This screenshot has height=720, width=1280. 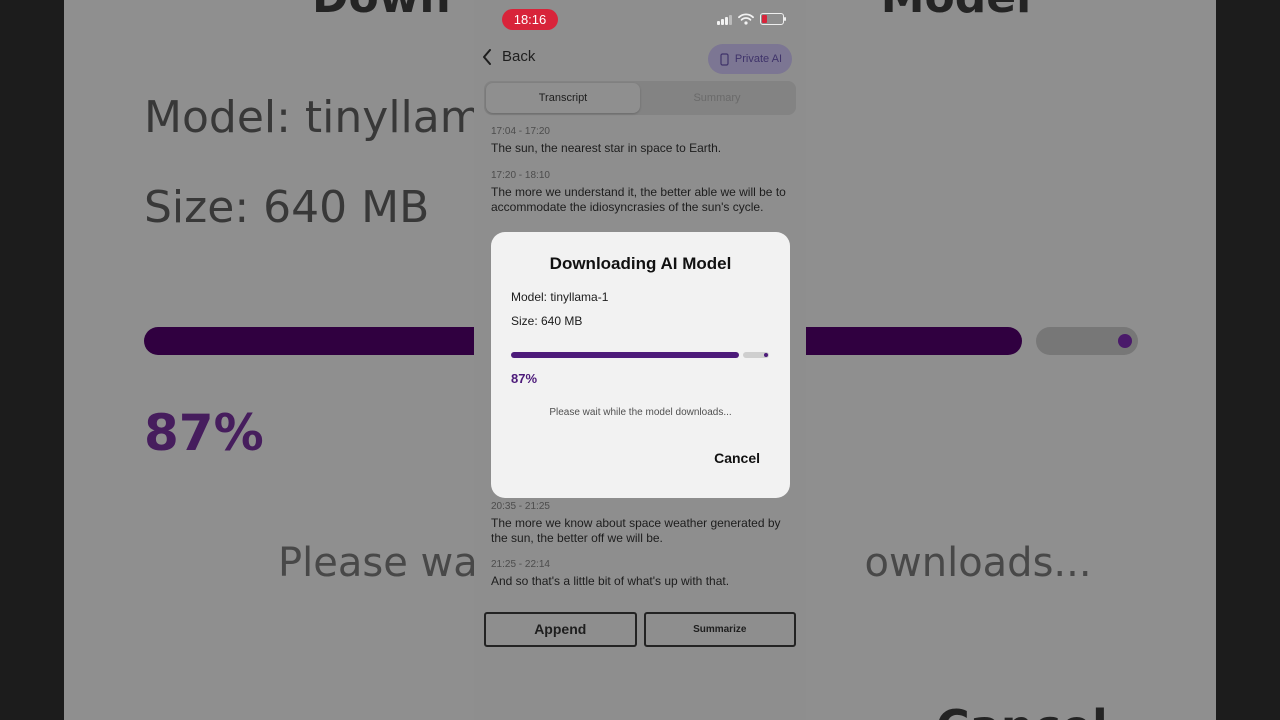 I want to click on segment-time: 17:20 - 18:10, so click(x=520, y=175).